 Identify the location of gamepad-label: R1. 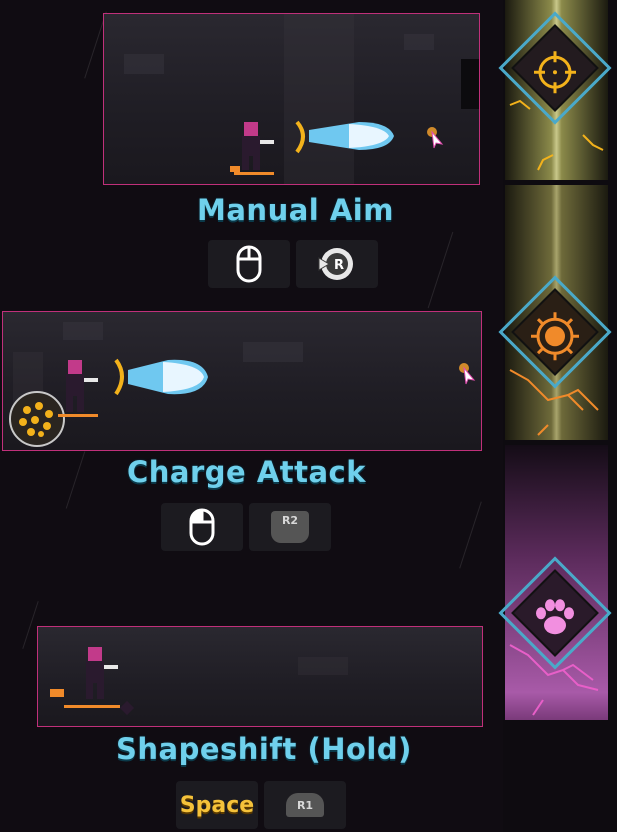
(305, 805).